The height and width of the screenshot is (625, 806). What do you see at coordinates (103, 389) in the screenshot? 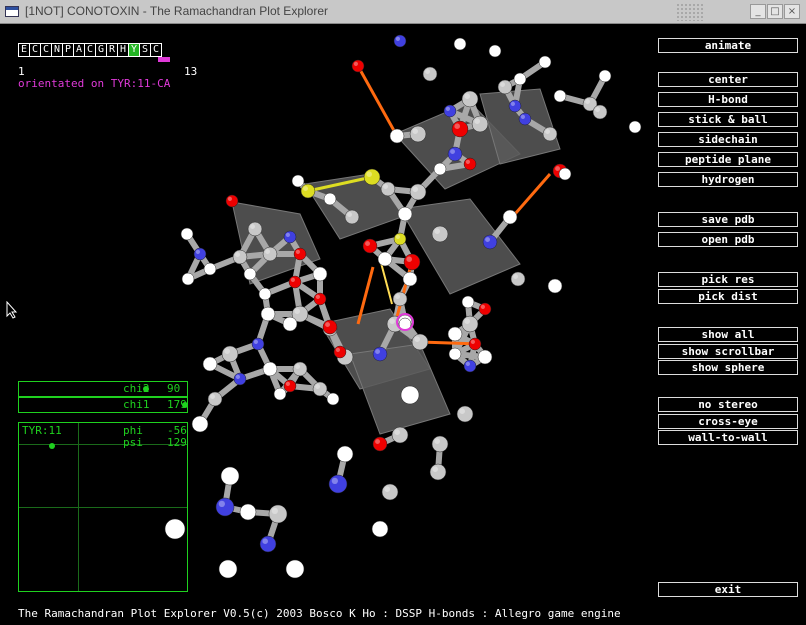
I see `chi2-slider: chi2 90` at bounding box center [103, 389].